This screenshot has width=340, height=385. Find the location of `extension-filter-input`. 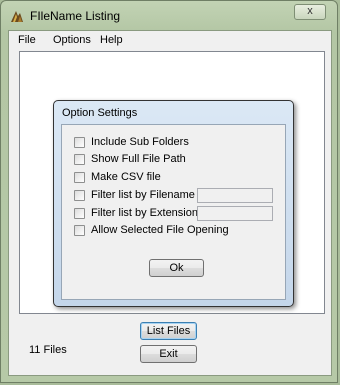

extension-filter-input is located at coordinates (235, 213).